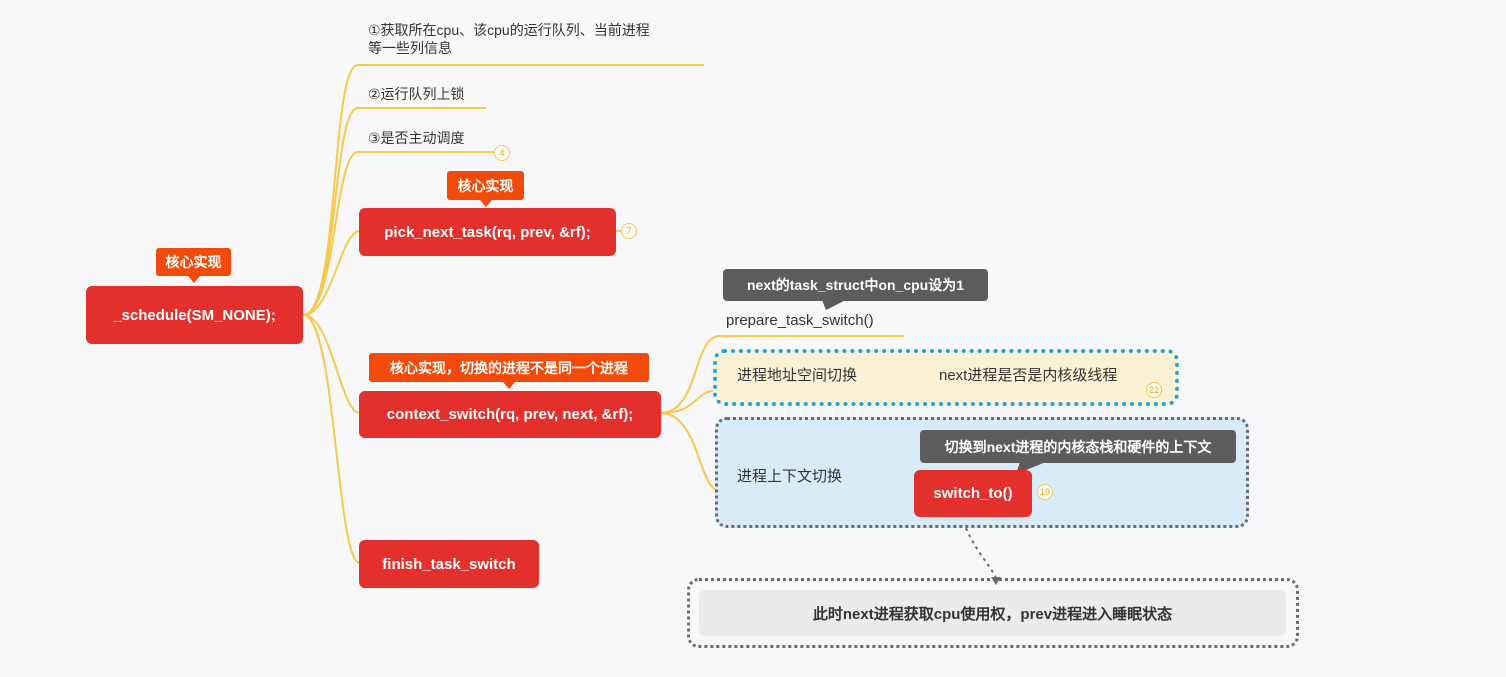 The height and width of the screenshot is (677, 1506). Describe the element at coordinates (629, 231) in the screenshot. I see `pick-badge: 7` at that location.